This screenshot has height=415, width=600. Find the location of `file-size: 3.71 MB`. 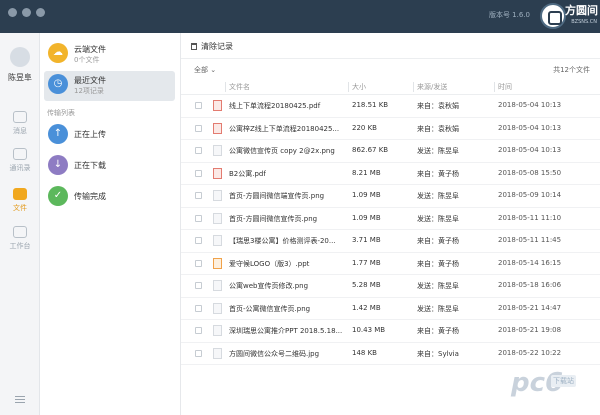

file-size: 3.71 MB is located at coordinates (366, 240).